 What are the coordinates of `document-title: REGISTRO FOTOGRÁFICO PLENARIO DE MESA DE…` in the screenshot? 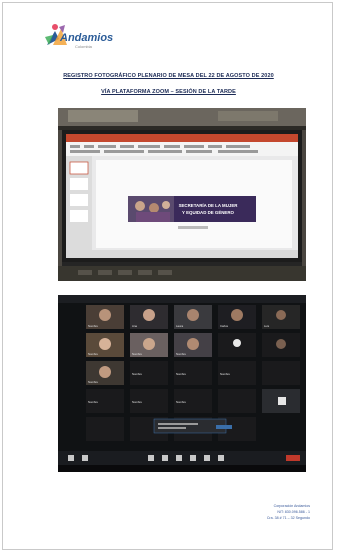 It's located at (168, 76).